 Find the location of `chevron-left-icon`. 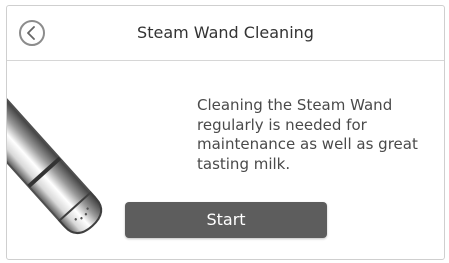

chevron-left-icon is located at coordinates (31, 33).